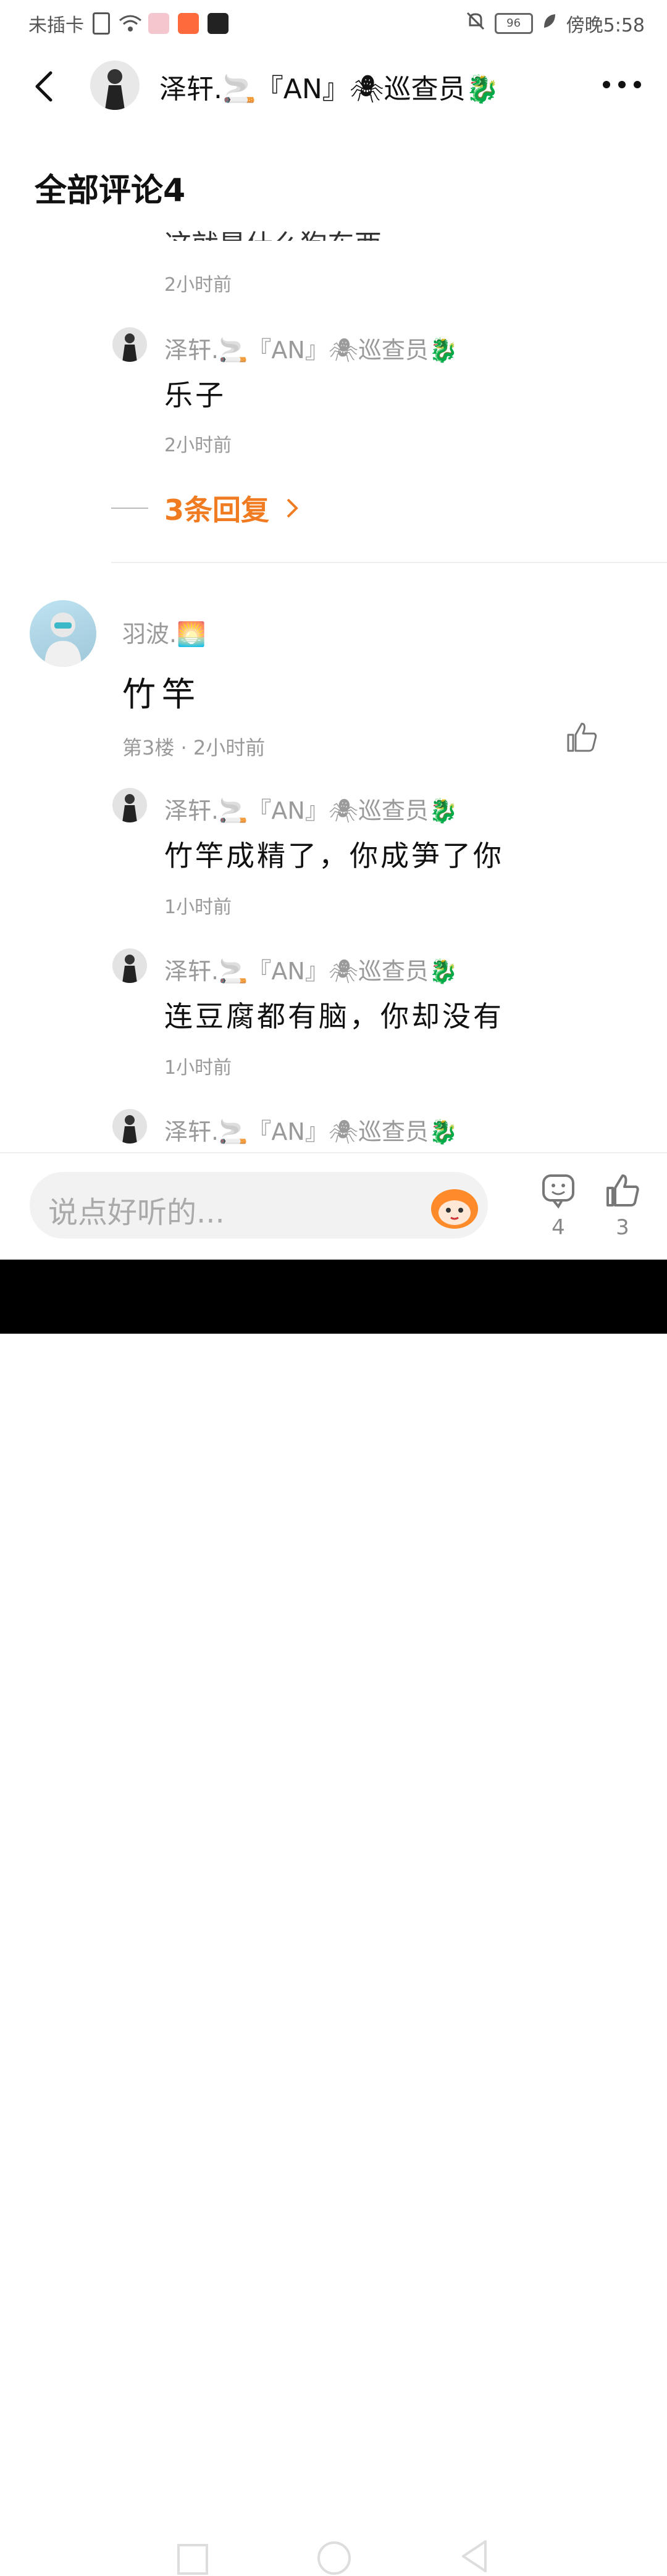 This screenshot has height=2576, width=667. What do you see at coordinates (605, 26) in the screenshot?
I see `clock-text: 傍晚5:58` at bounding box center [605, 26].